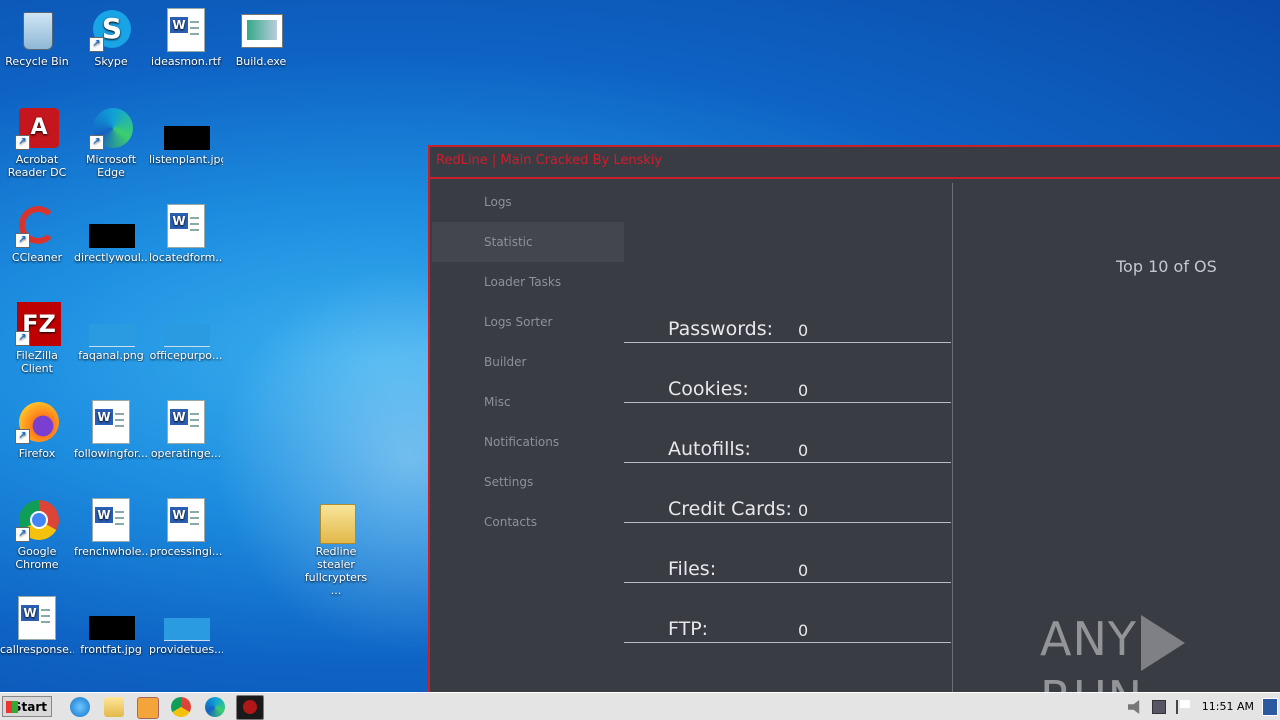  What do you see at coordinates (181, 707) in the screenshot?
I see `chrome-taskbar-icon` at bounding box center [181, 707].